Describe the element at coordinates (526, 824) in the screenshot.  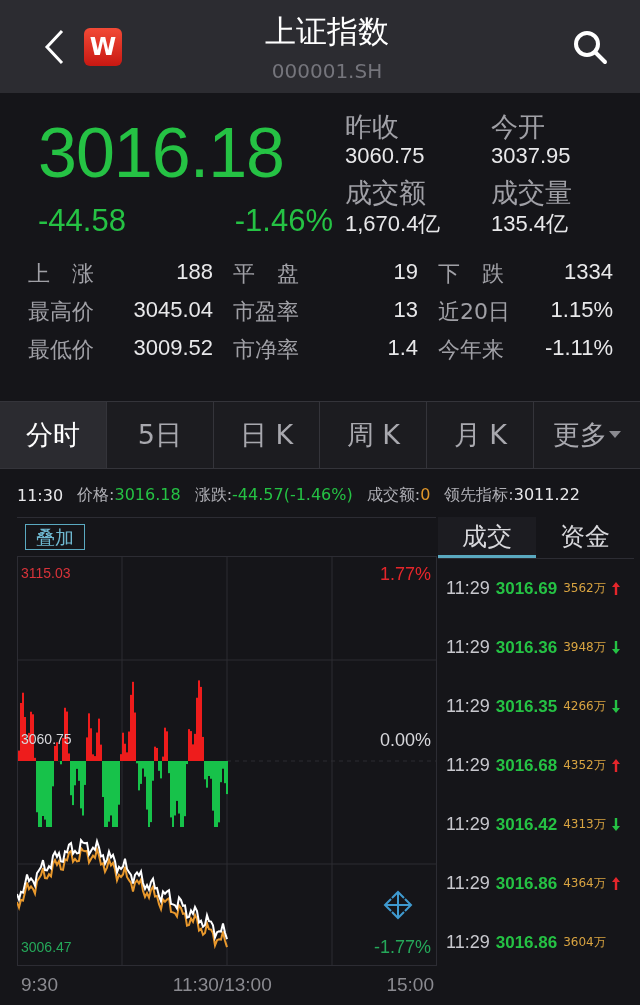
I see `trade-price: 3016.42` at that location.